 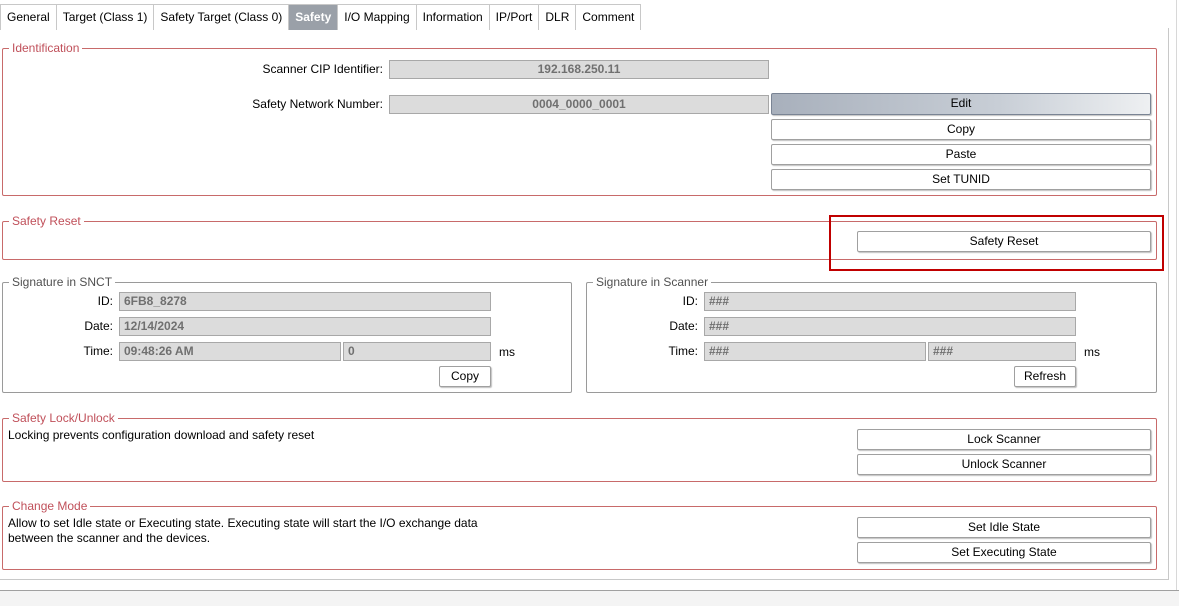 What do you see at coordinates (62, 282) in the screenshot?
I see `signature-snct-legend: Signature in SNCT` at bounding box center [62, 282].